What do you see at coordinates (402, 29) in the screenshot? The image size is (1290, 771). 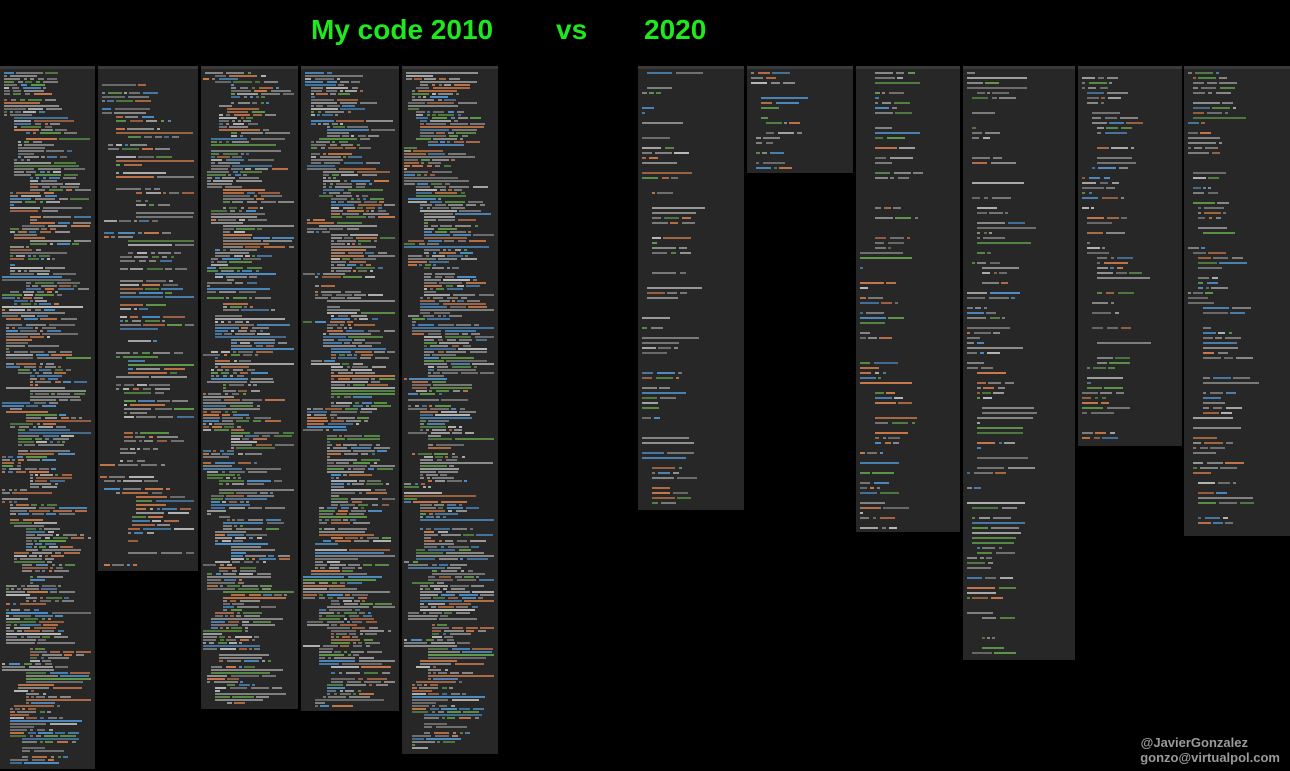 I see `title-2010: My code 2010` at bounding box center [402, 29].